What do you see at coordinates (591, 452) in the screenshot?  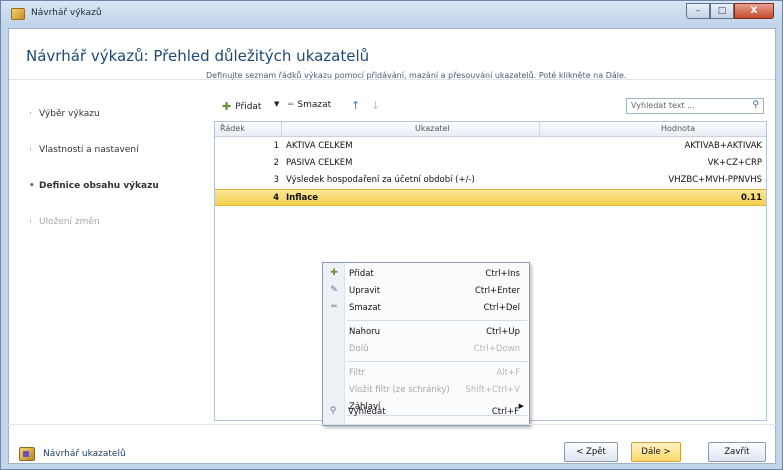 I see `back-button: < Zpět` at bounding box center [591, 452].